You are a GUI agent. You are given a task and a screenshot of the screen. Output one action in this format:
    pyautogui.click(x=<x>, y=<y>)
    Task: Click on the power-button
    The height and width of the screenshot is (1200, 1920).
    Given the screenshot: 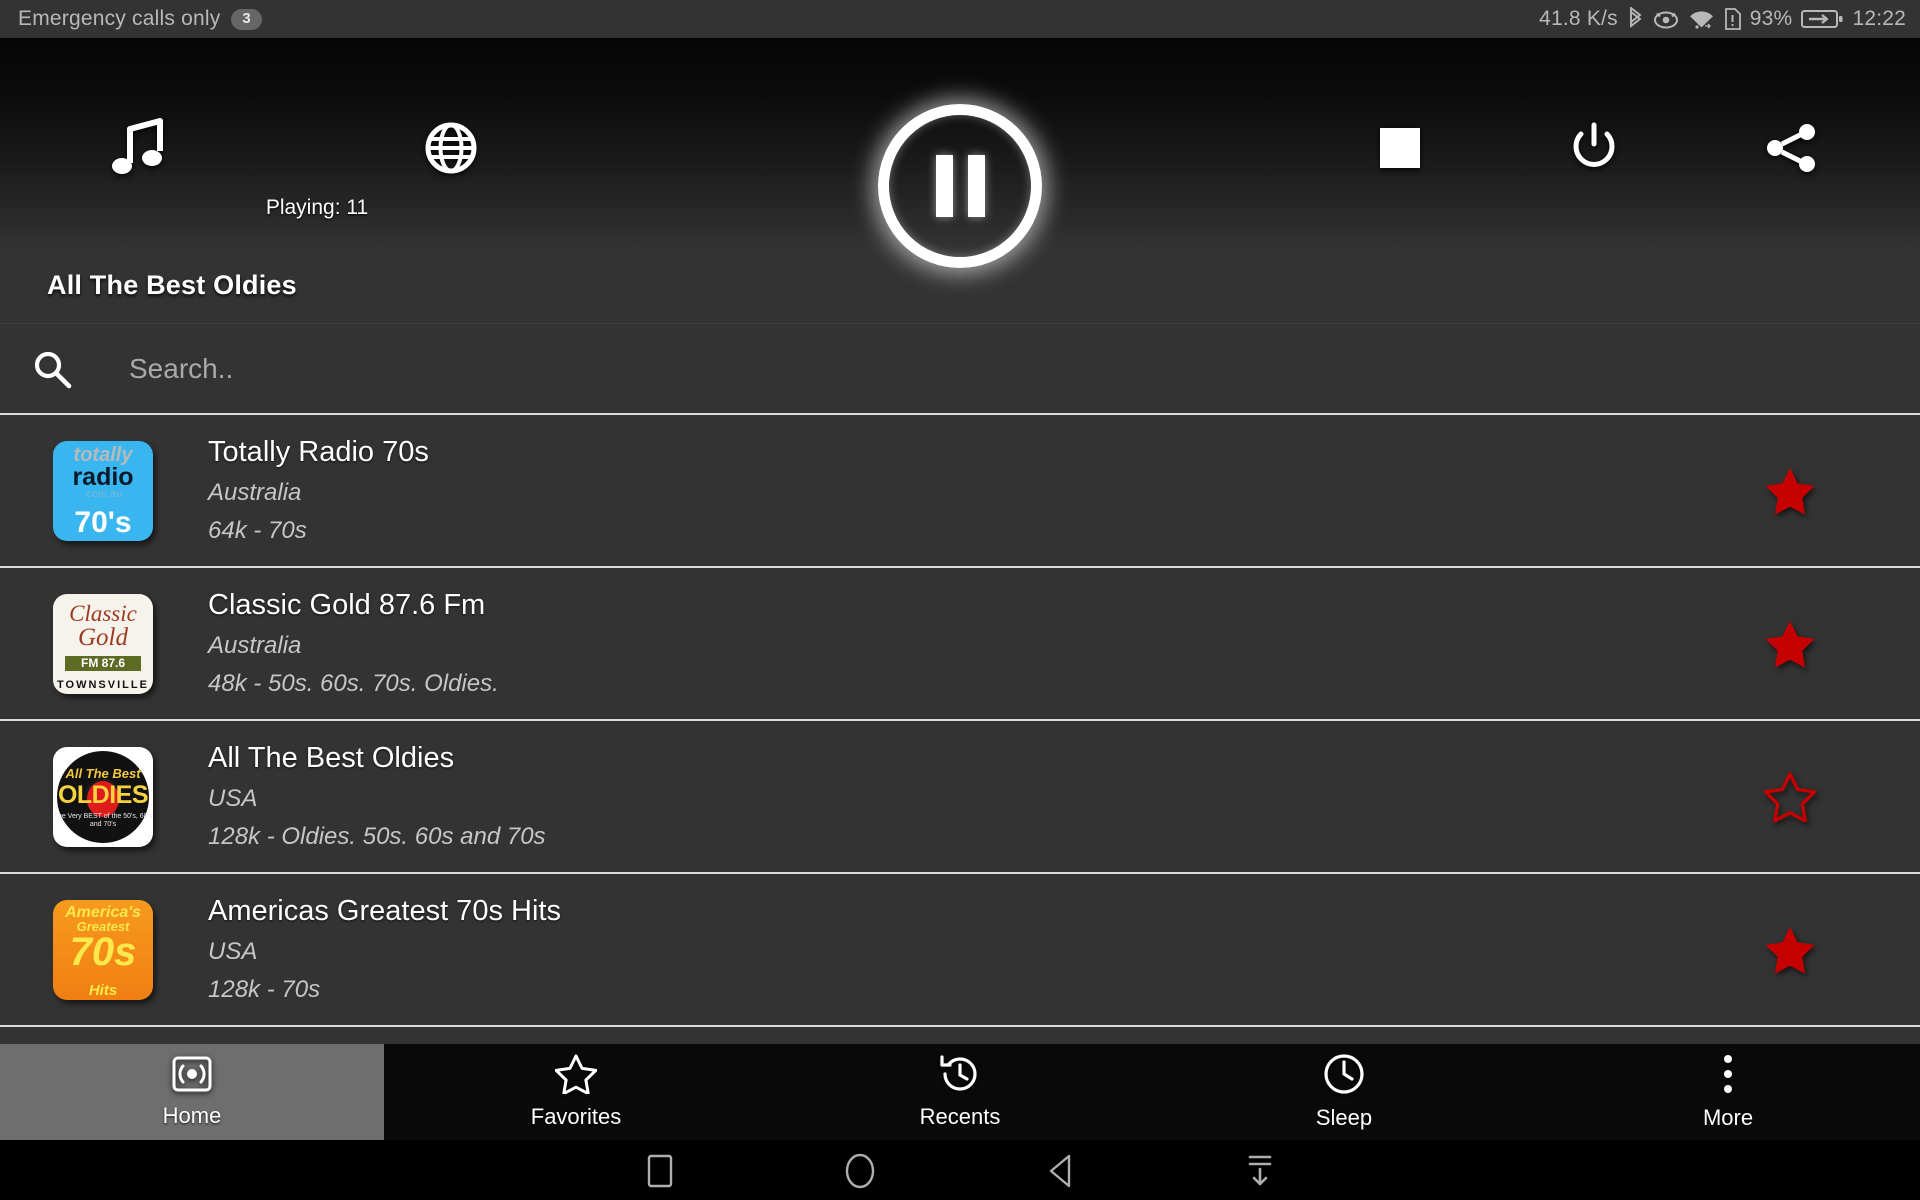 What is the action you would take?
    pyautogui.click(x=1594, y=148)
    